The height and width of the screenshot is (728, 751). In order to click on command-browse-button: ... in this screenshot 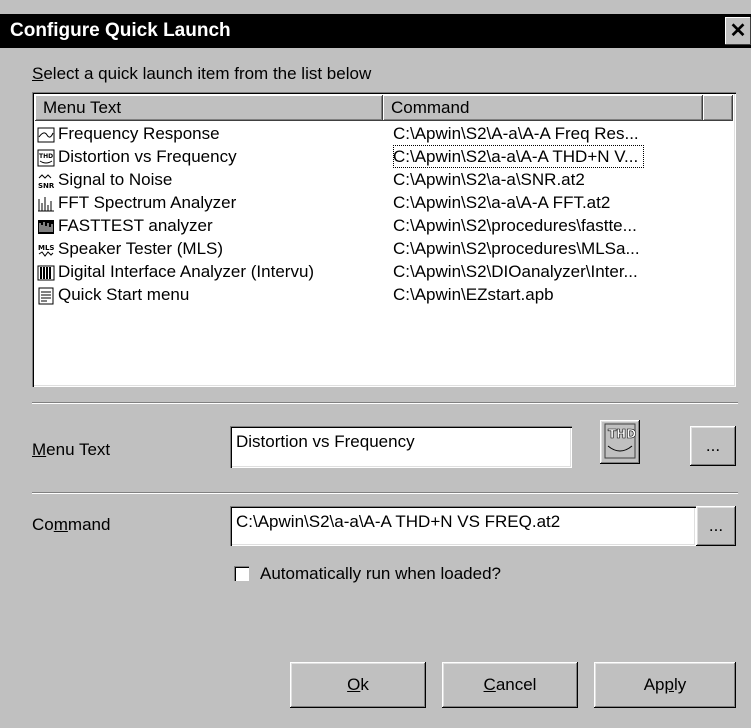, I will do `click(716, 526)`.